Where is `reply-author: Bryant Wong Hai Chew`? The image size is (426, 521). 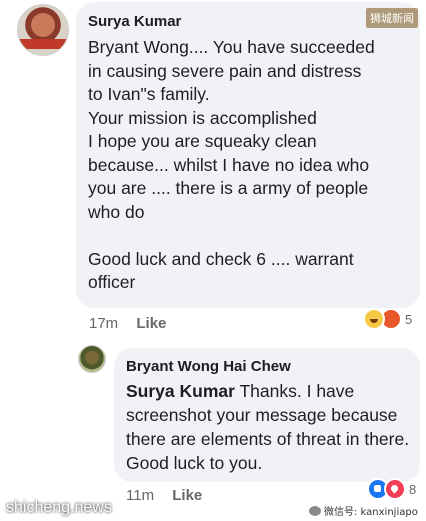
reply-author: Bryant Wong Hai Chew is located at coordinates (208, 366).